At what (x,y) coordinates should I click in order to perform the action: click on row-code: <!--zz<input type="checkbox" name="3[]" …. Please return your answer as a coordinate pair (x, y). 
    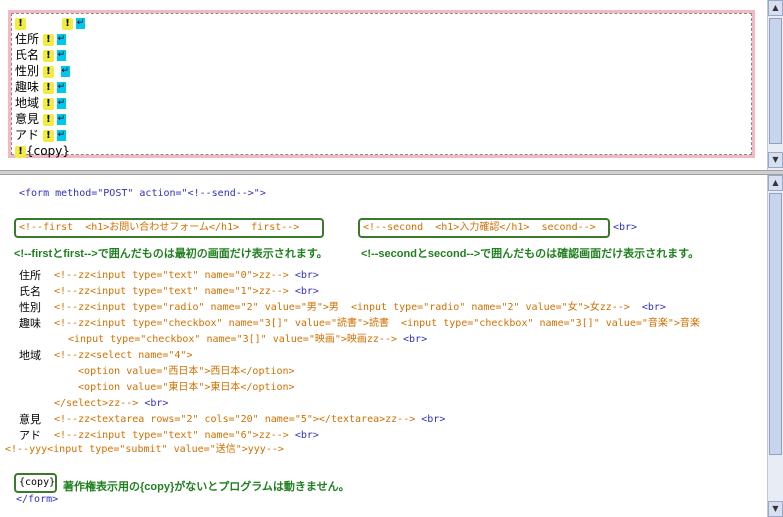
    Looking at the image, I should click on (377, 324).